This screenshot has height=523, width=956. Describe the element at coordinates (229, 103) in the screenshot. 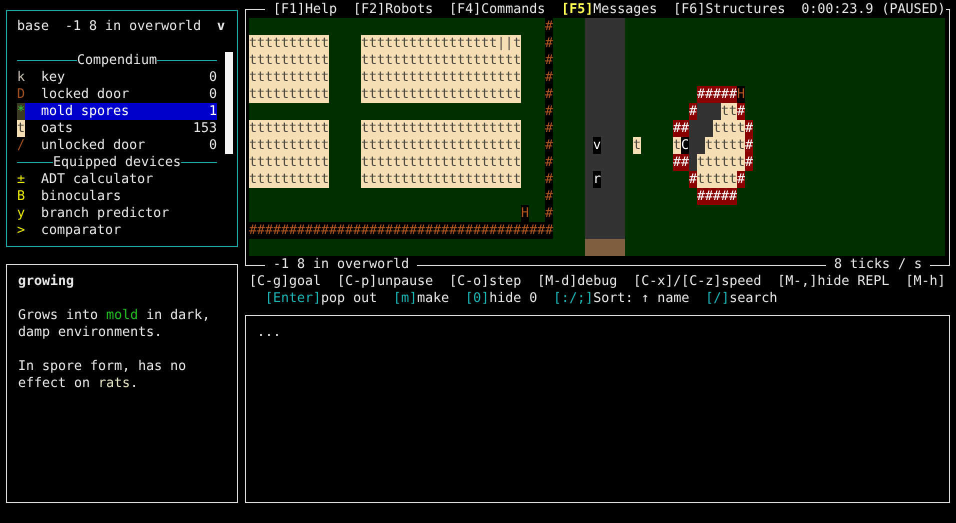

I see `scrollbar-thumb` at that location.